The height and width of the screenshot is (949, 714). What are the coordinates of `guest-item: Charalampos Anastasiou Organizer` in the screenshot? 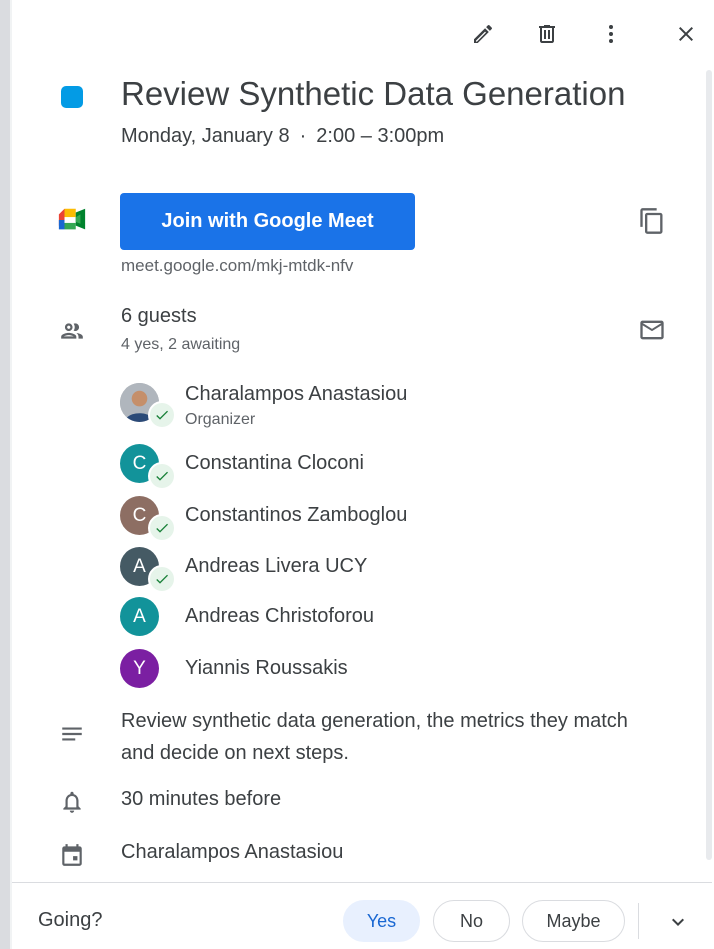 It's located at (380, 406).